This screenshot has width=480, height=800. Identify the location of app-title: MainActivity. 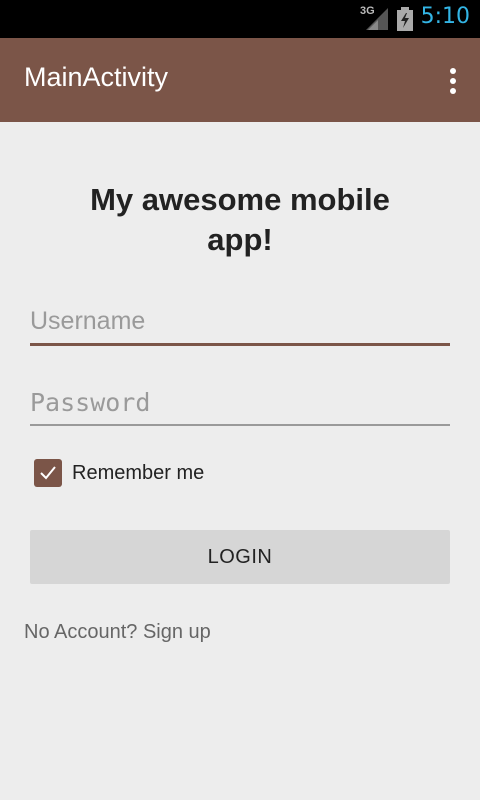
(96, 77).